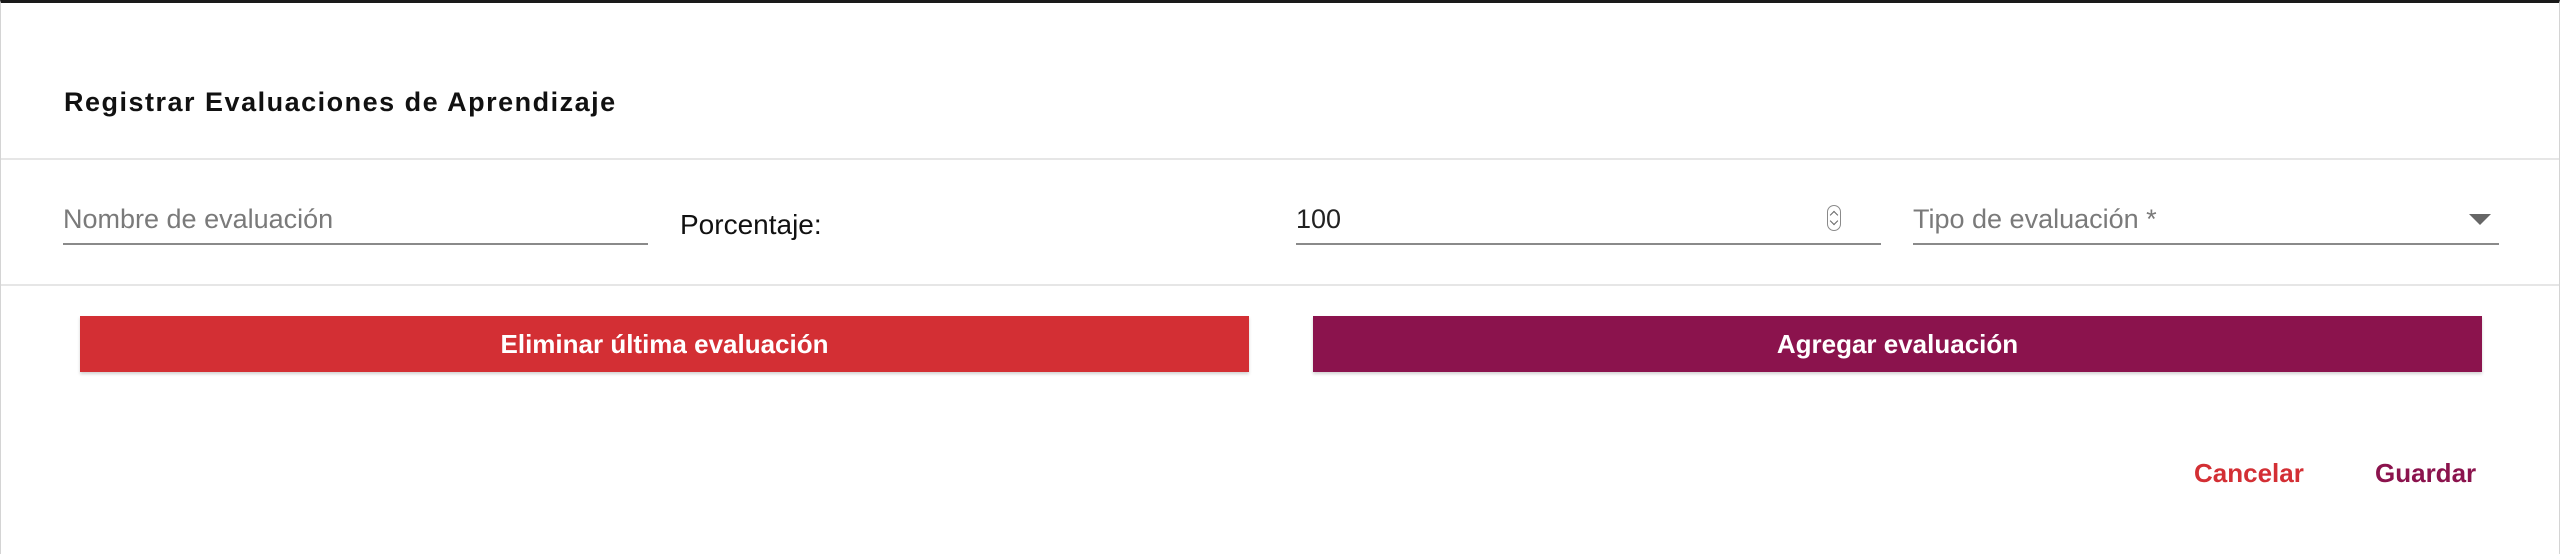 The image size is (2560, 554). I want to click on percentage-input, so click(1588, 219).